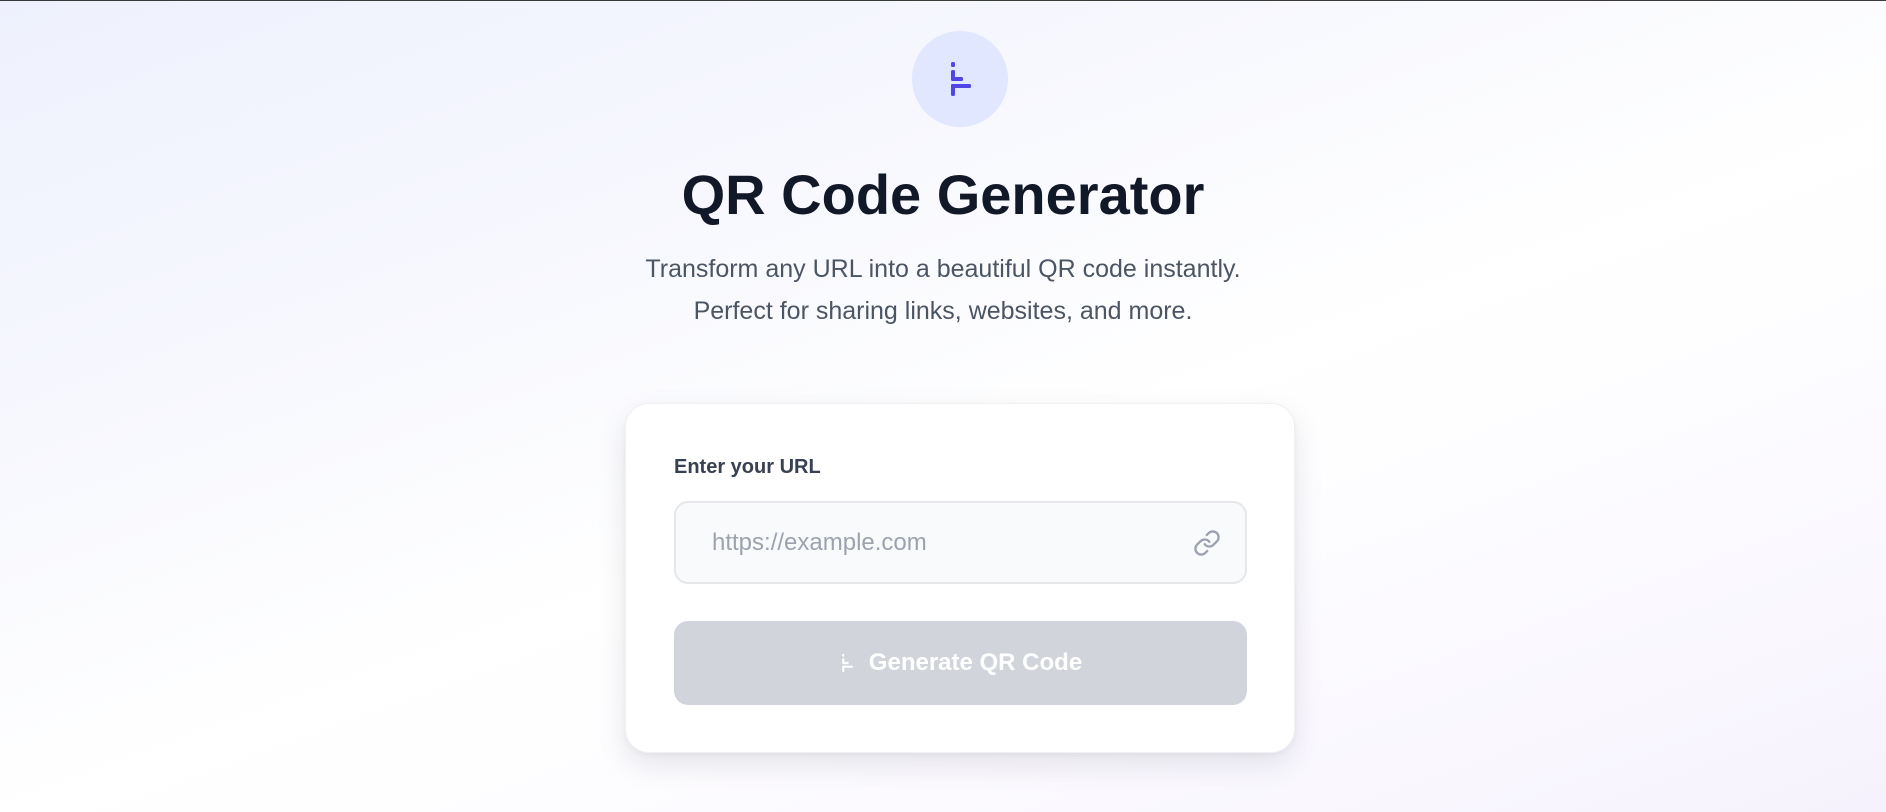  I want to click on url-field-label: Enter your URL, so click(747, 467).